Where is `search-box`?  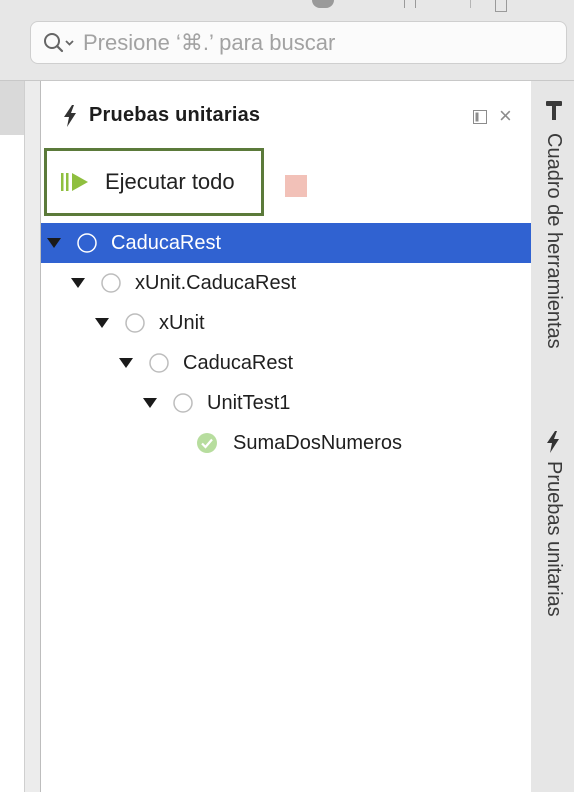 search-box is located at coordinates (298, 42).